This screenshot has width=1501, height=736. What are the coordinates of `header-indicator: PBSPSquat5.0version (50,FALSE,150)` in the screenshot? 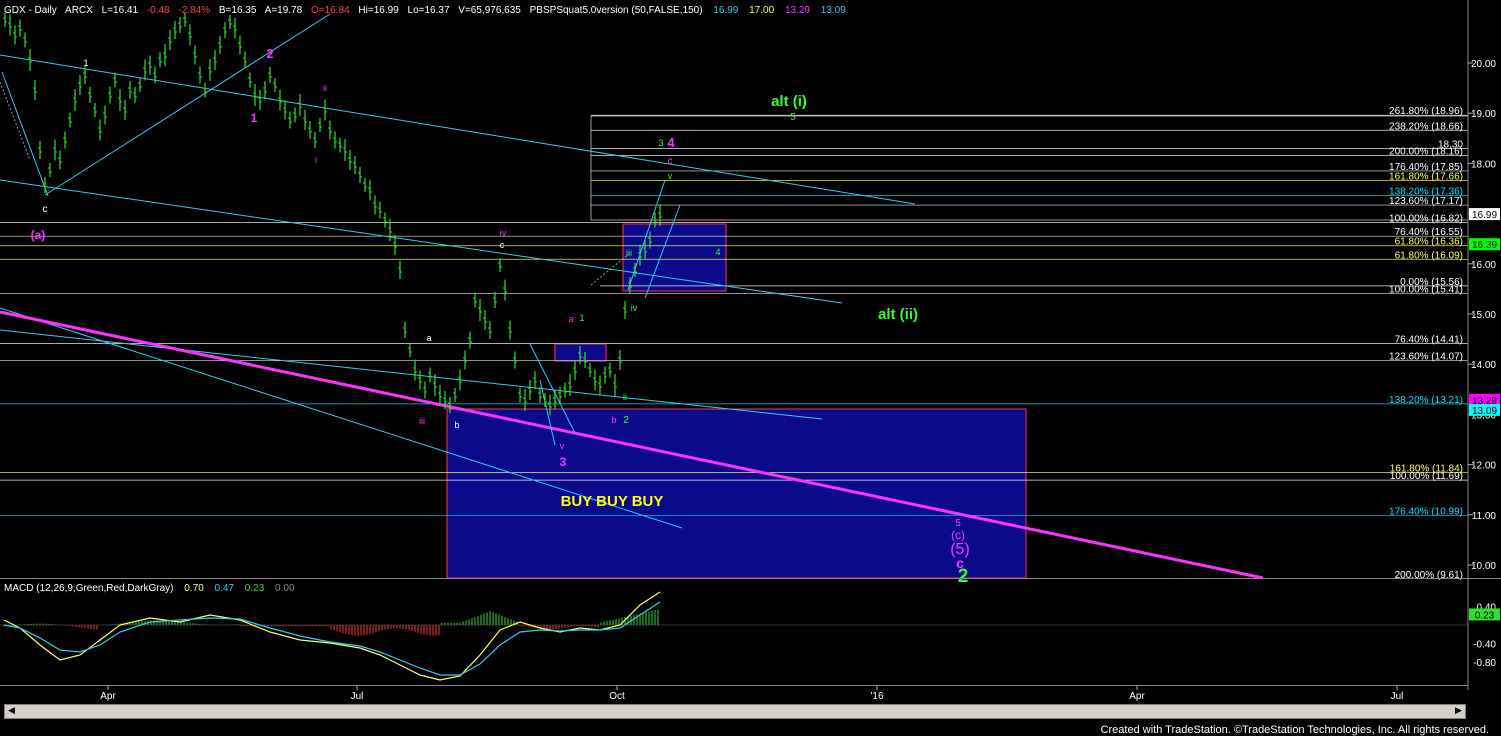 It's located at (616, 10).